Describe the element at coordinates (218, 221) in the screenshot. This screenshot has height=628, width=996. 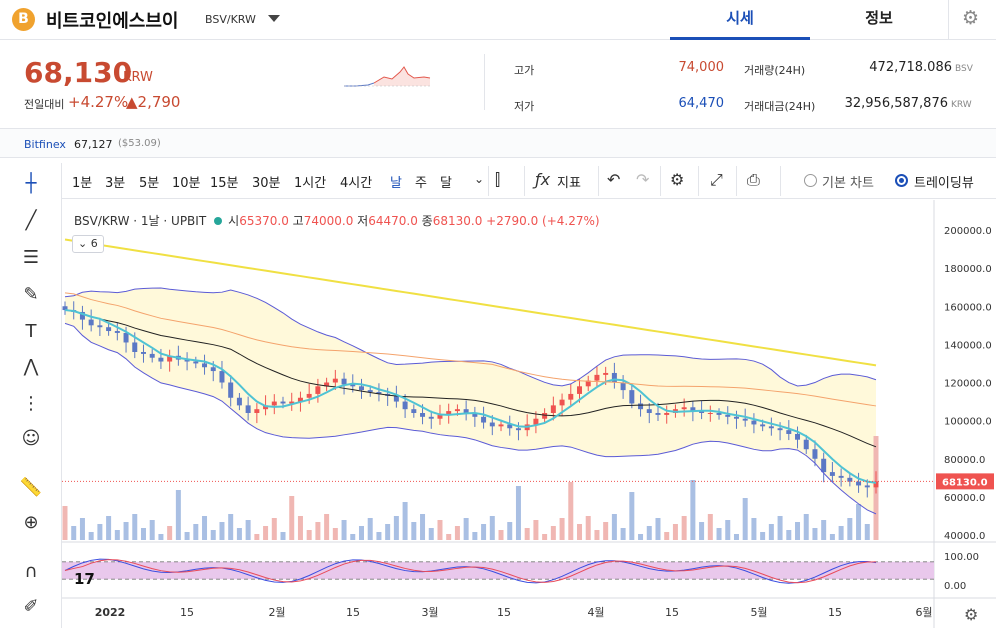
I see `live-dot-icon` at that location.